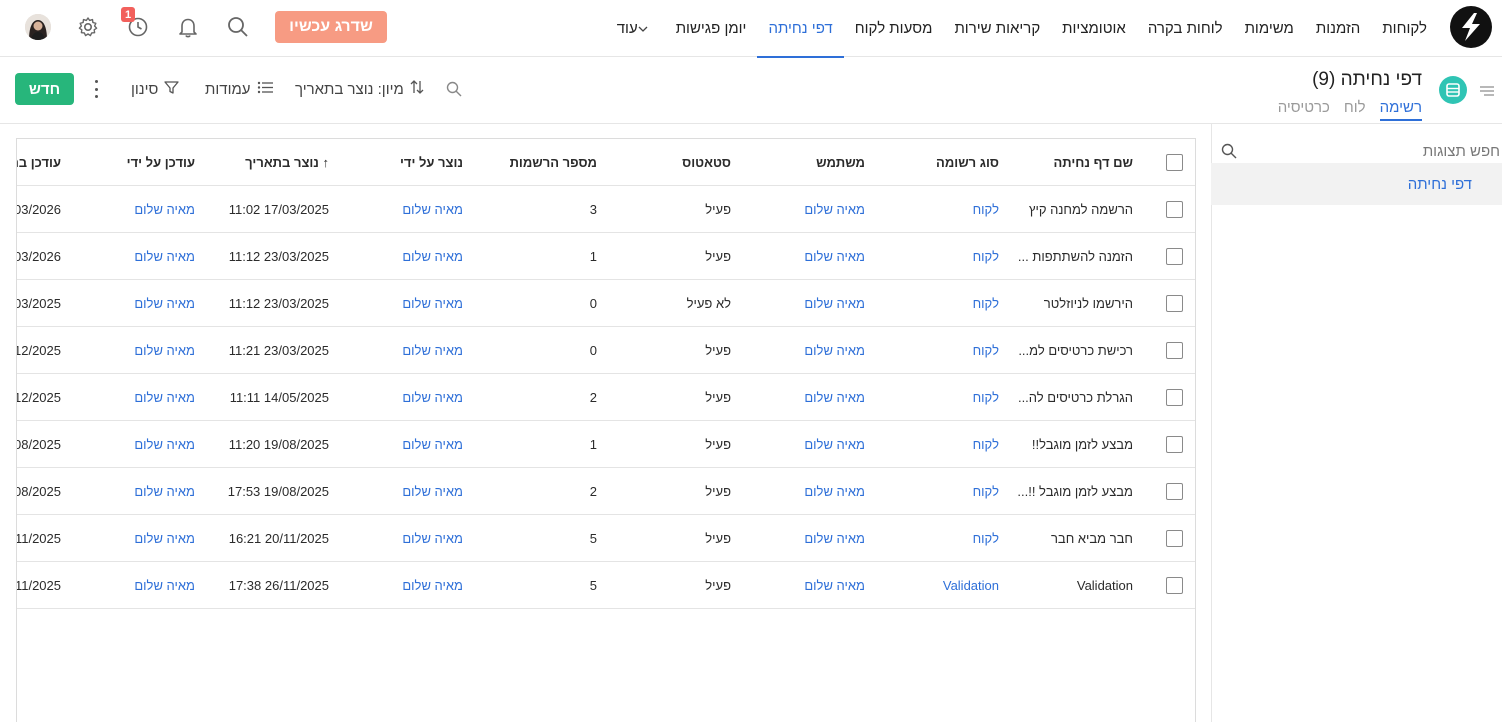  What do you see at coordinates (431, 162) in the screenshot?
I see `column-header: נוצר על ידי` at bounding box center [431, 162].